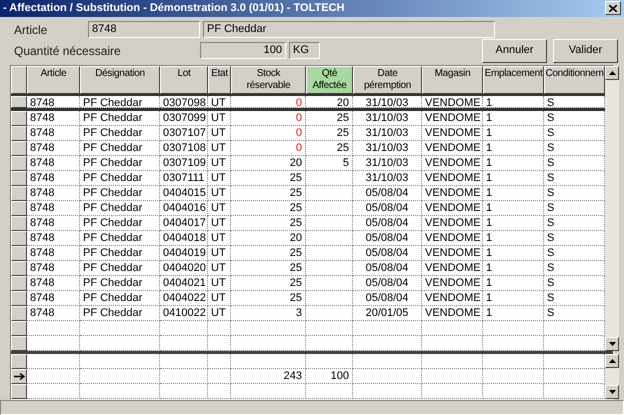 Image resolution: width=624 pixels, height=415 pixels. What do you see at coordinates (304, 50) in the screenshot?
I see `unit-field: KG` at bounding box center [304, 50].